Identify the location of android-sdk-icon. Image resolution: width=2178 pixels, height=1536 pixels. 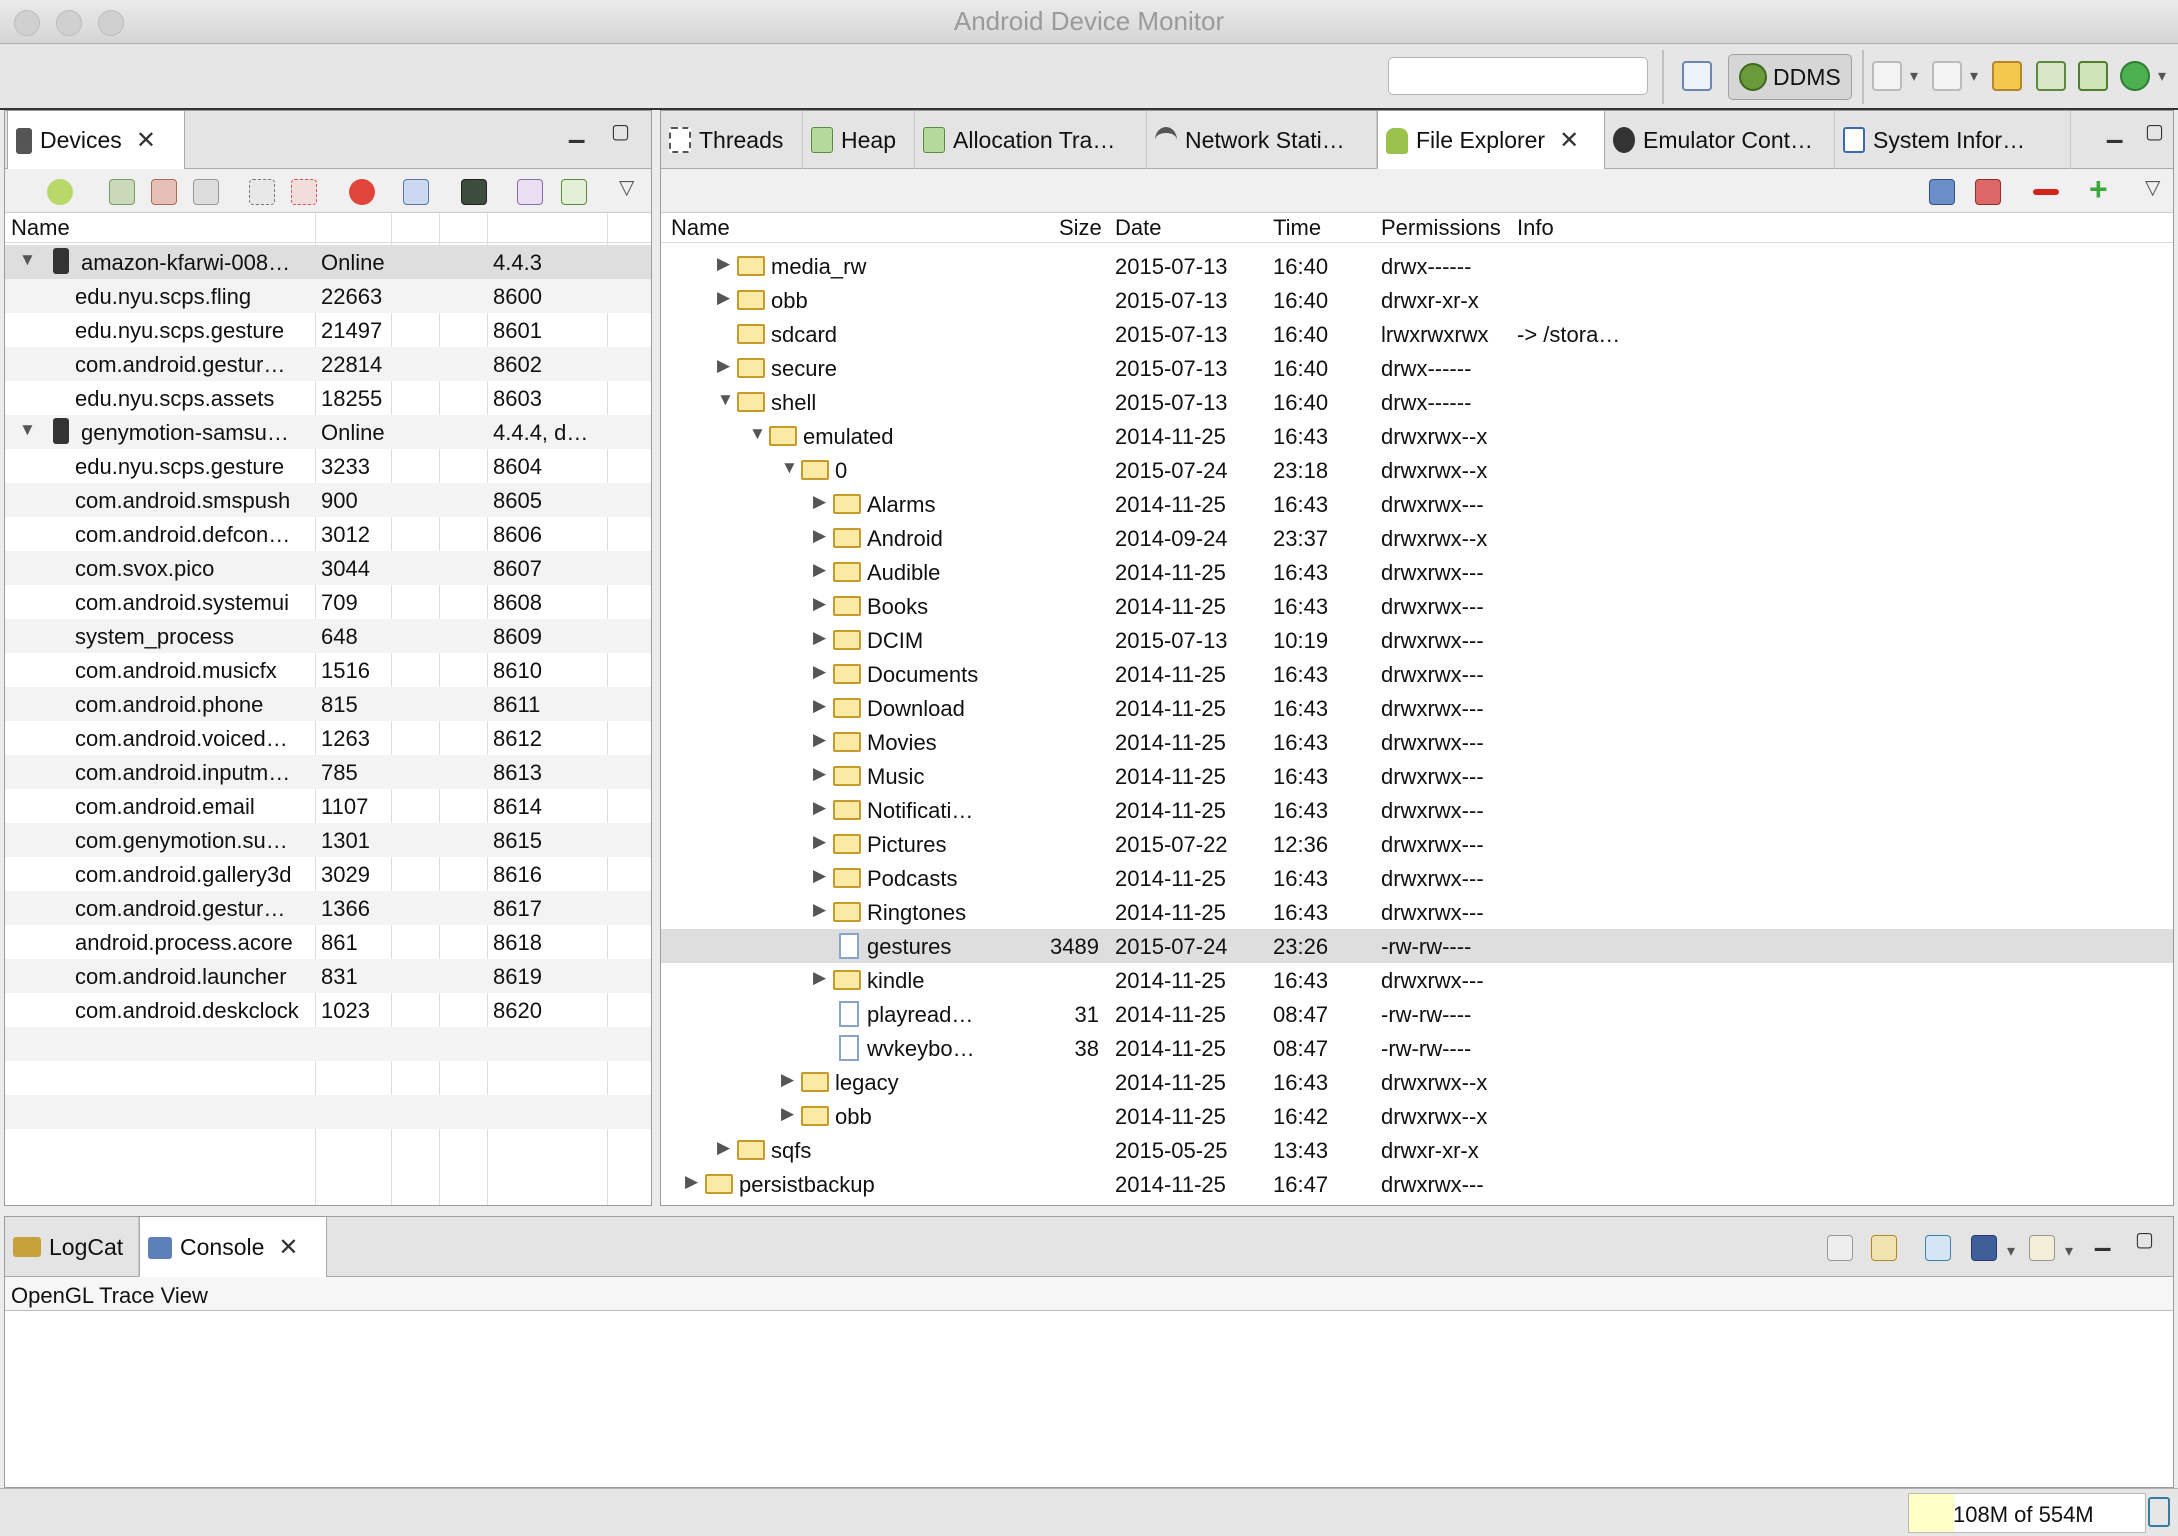
(2093, 76).